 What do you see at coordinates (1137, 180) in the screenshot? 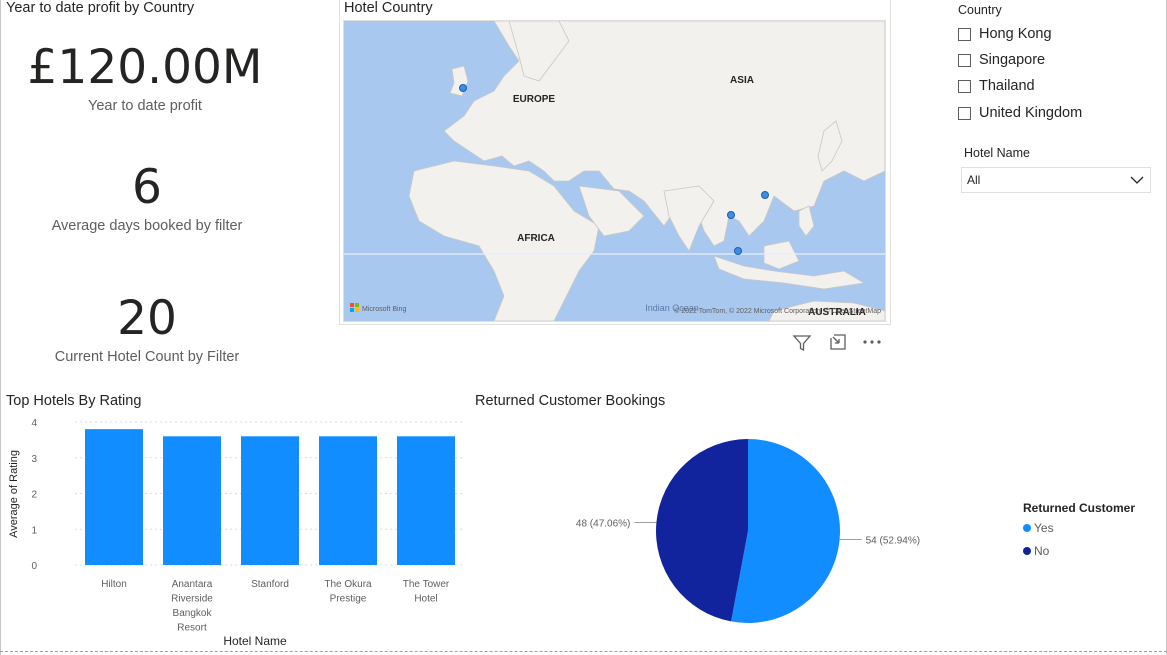
I see `chevron-down-icon` at bounding box center [1137, 180].